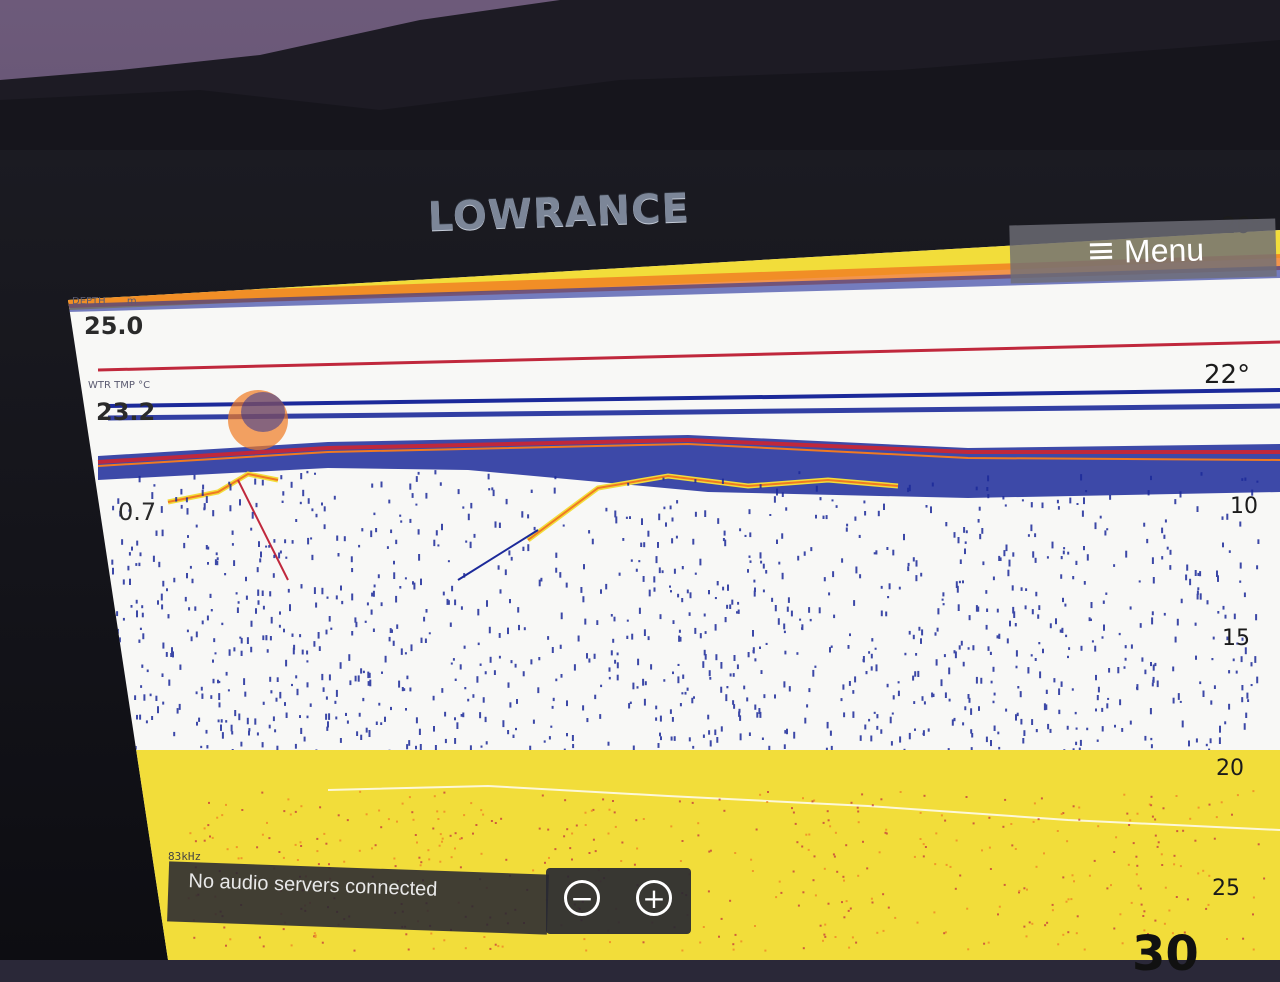 This screenshot has width=1280, height=982. Describe the element at coordinates (582, 898) in the screenshot. I see `zoom-out-button: −` at that location.